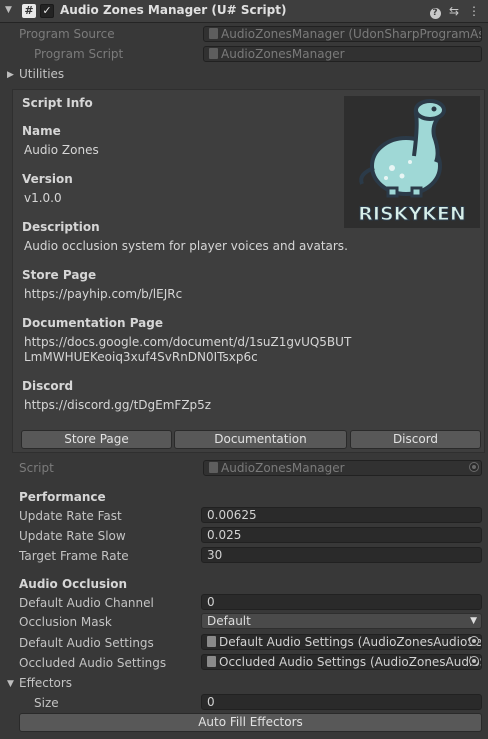 The width and height of the screenshot is (488, 739). What do you see at coordinates (341, 555) in the screenshot?
I see `target-frame-rate-input: 30` at bounding box center [341, 555].